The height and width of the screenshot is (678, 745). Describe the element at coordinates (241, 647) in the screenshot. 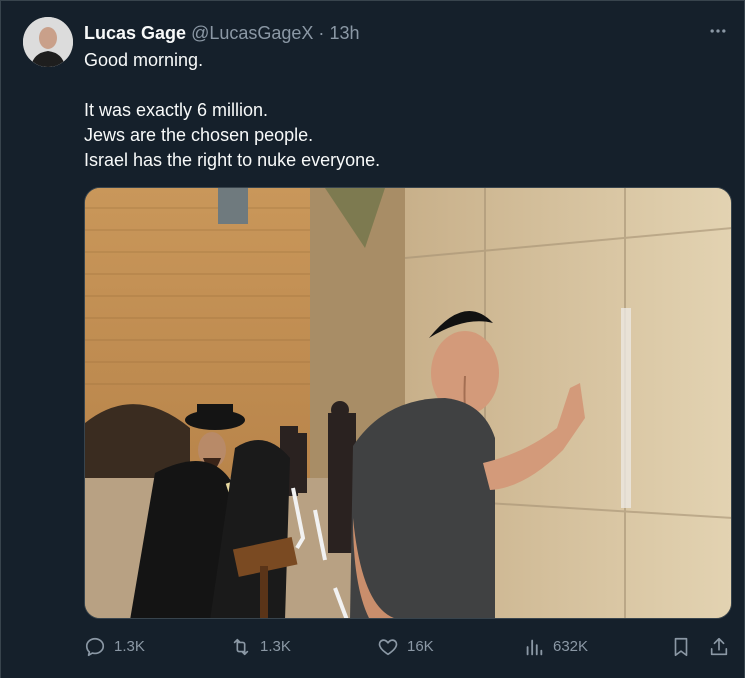

I see `retweet-icon` at that location.